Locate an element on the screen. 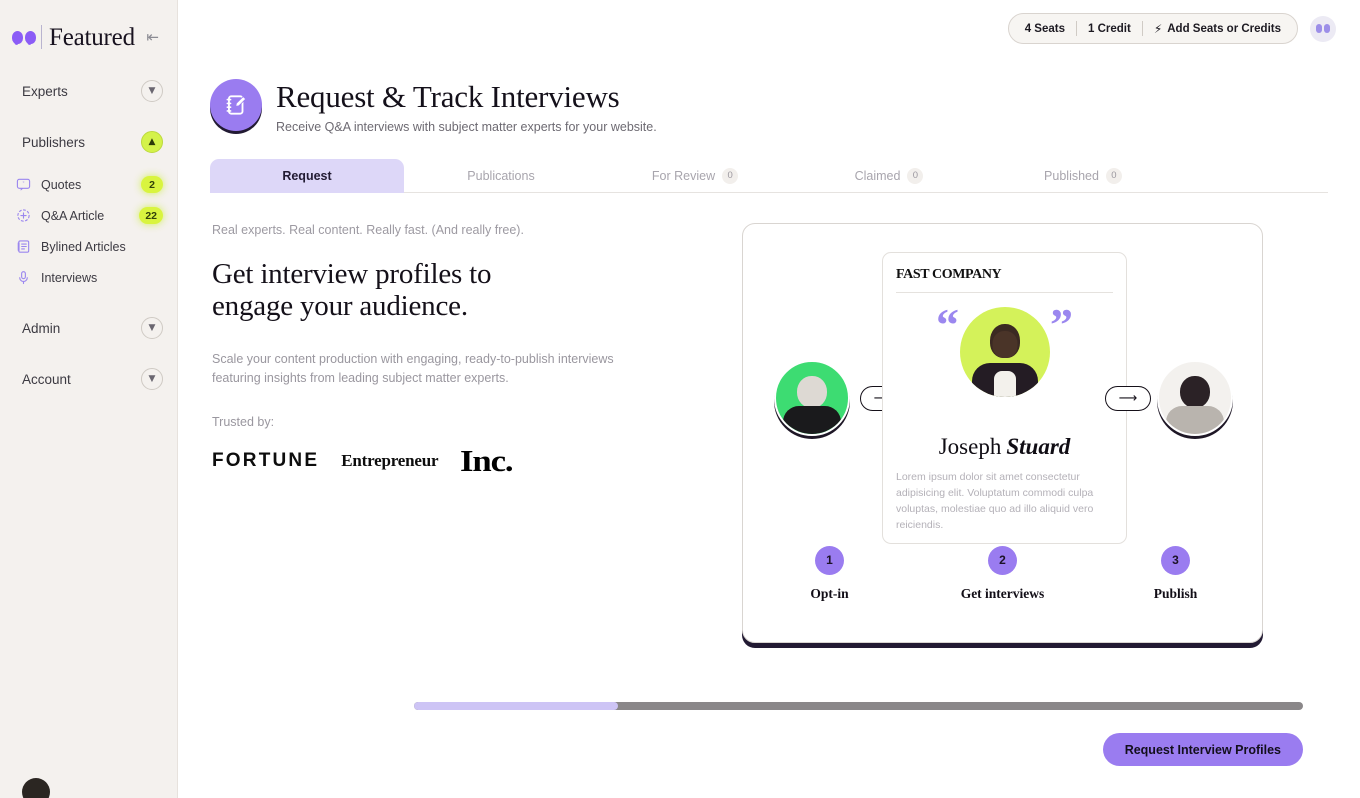  lightning-bolt-icon: ⚡ is located at coordinates (1158, 28).